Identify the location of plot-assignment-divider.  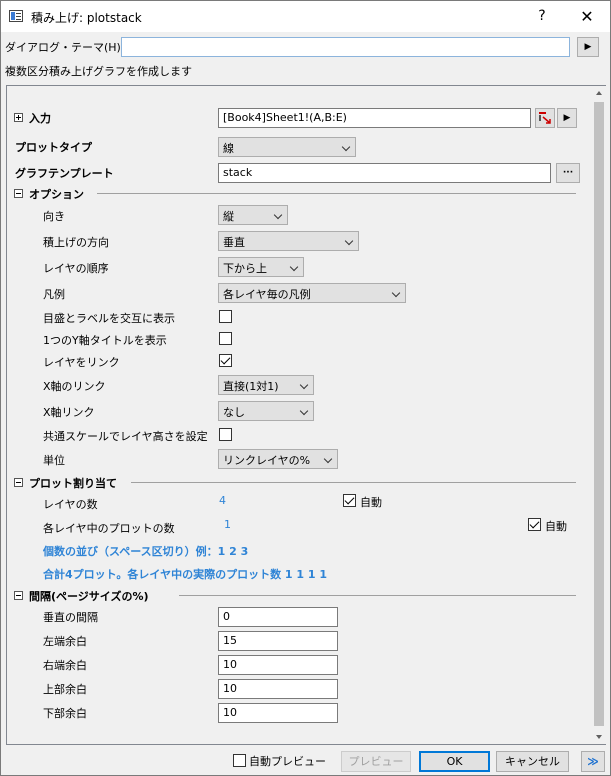
(353, 482).